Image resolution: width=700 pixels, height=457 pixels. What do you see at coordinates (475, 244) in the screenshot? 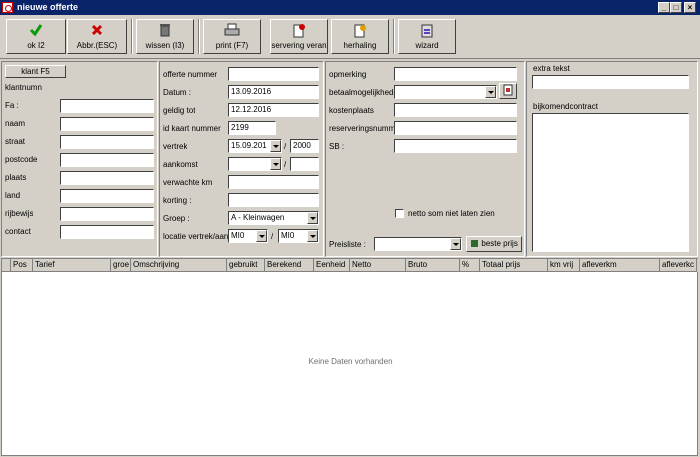
I see `price-icon` at bounding box center [475, 244].